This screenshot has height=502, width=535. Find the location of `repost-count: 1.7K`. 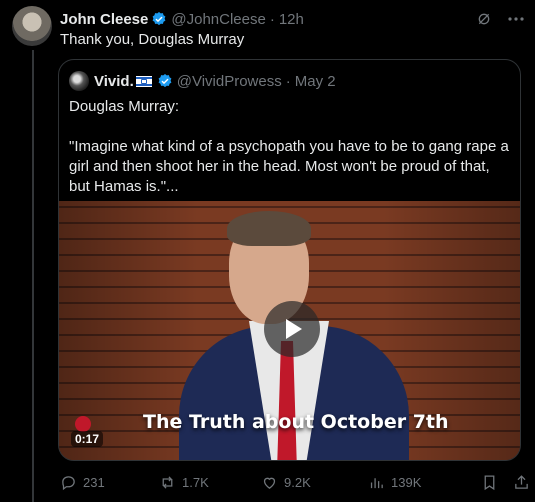

repost-count: 1.7K is located at coordinates (195, 482).